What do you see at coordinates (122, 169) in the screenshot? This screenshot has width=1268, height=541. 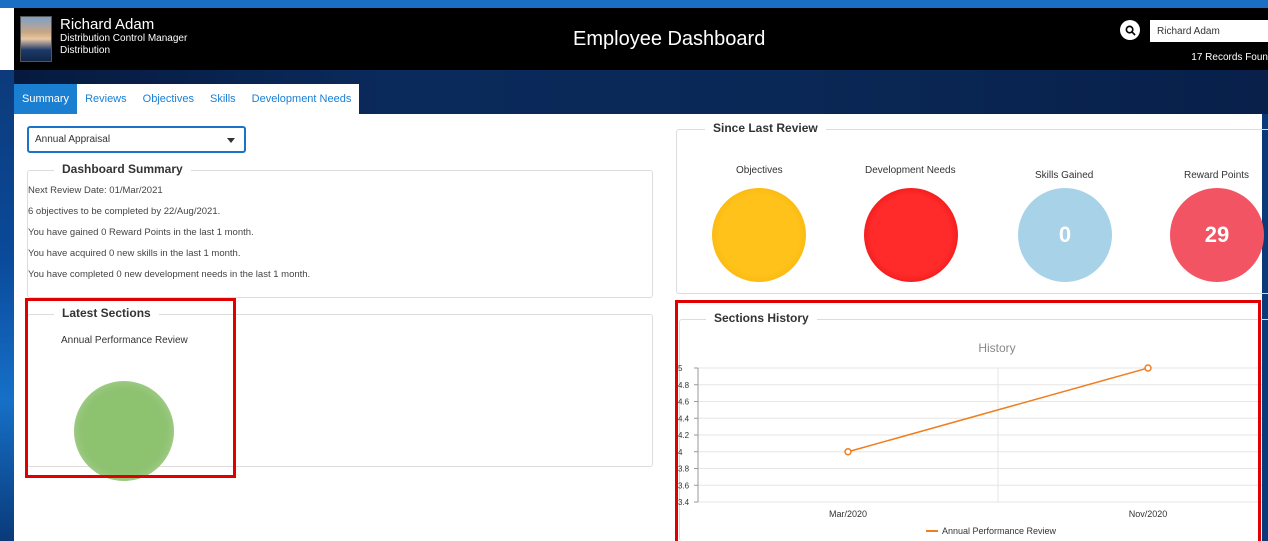 I see `dashboard-summary-title: Dashboard Summary` at bounding box center [122, 169].